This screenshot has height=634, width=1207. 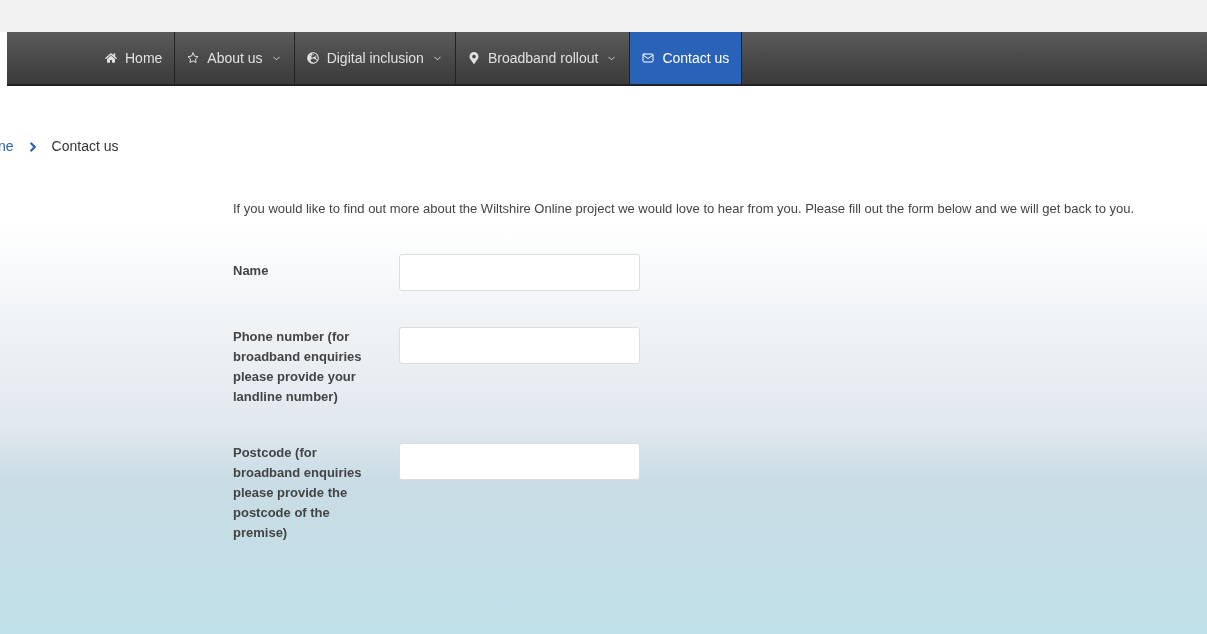 What do you see at coordinates (686, 58) in the screenshot?
I see `nav-tab: Contact us` at bounding box center [686, 58].